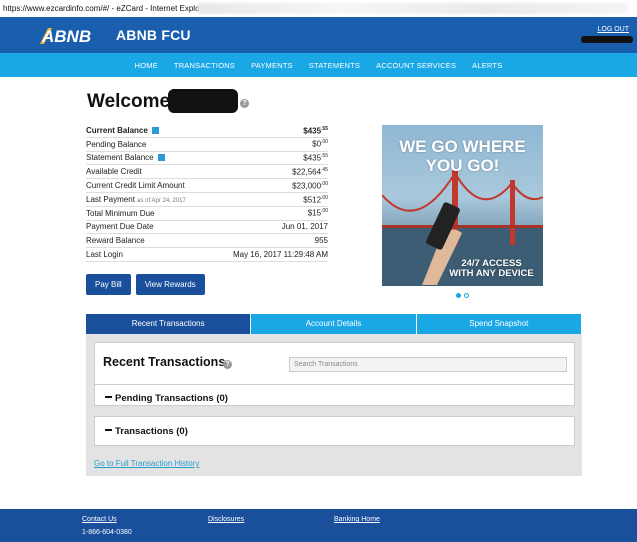 This screenshot has height=542, width=637. I want to click on carousel-dots, so click(462, 295).